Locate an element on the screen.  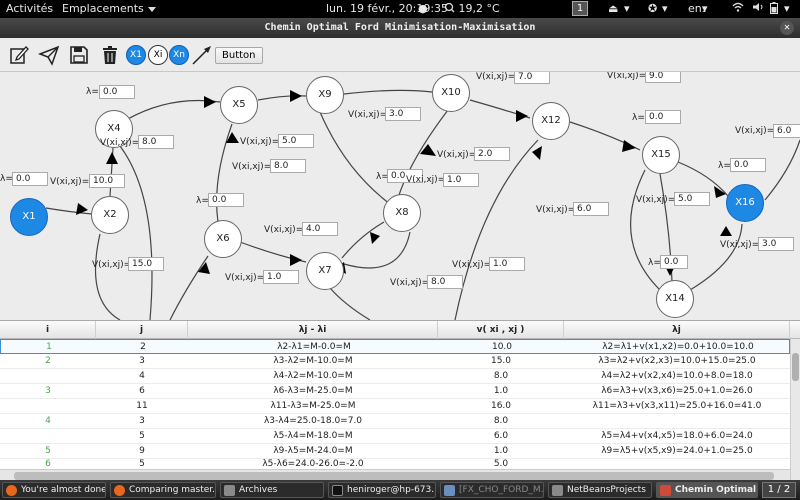
add-end-node-button: Xn is located at coordinates (179, 55).